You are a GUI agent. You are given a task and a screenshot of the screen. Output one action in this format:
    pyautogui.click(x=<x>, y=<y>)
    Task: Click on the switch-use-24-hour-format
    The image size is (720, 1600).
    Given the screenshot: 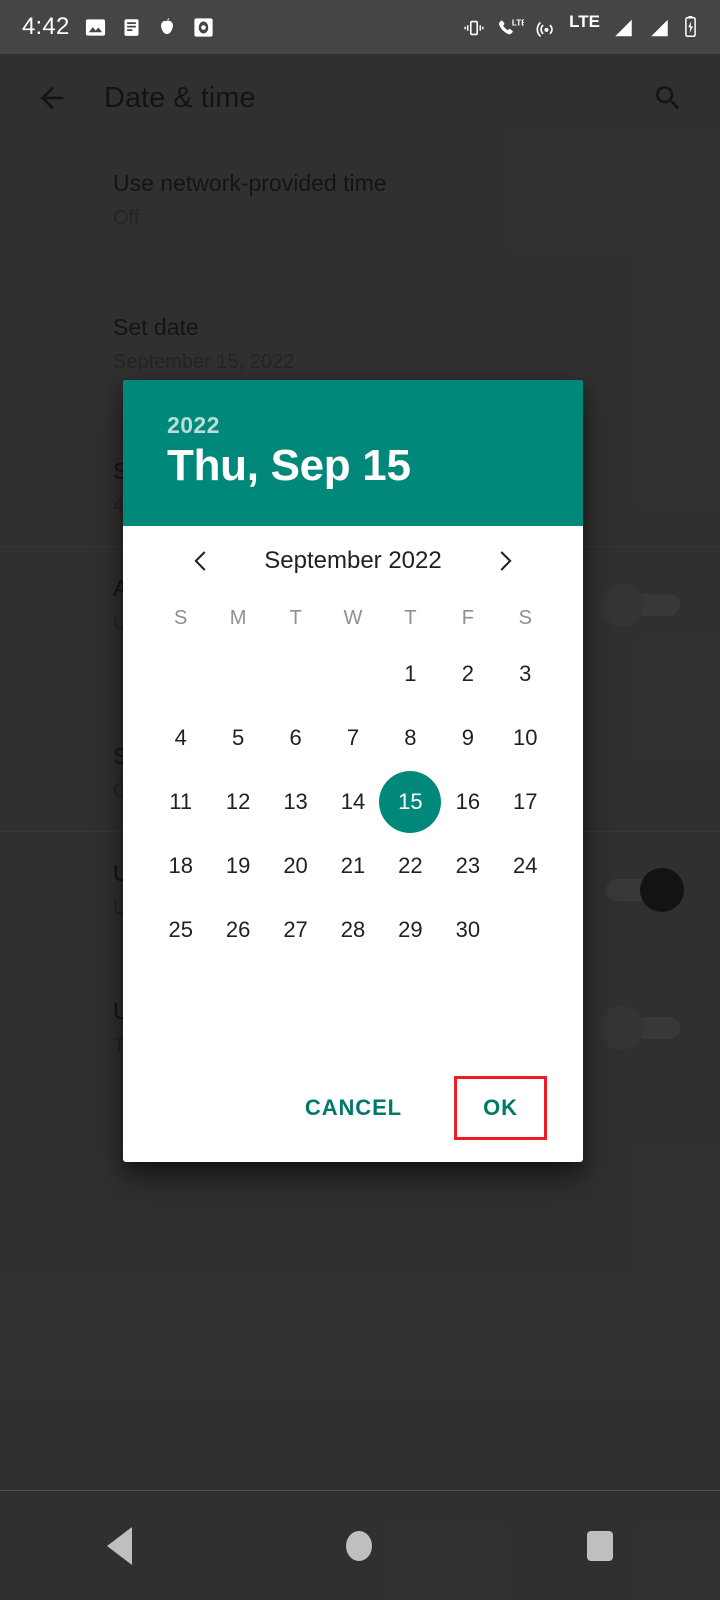 What is the action you would take?
    pyautogui.click(x=640, y=1028)
    